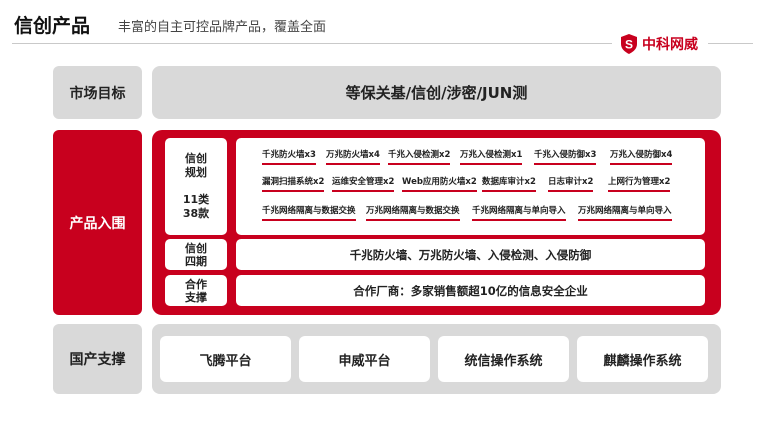 The height and width of the screenshot is (421, 761). Describe the element at coordinates (196, 158) in the screenshot. I see `planning-label-line1: 信创` at that location.